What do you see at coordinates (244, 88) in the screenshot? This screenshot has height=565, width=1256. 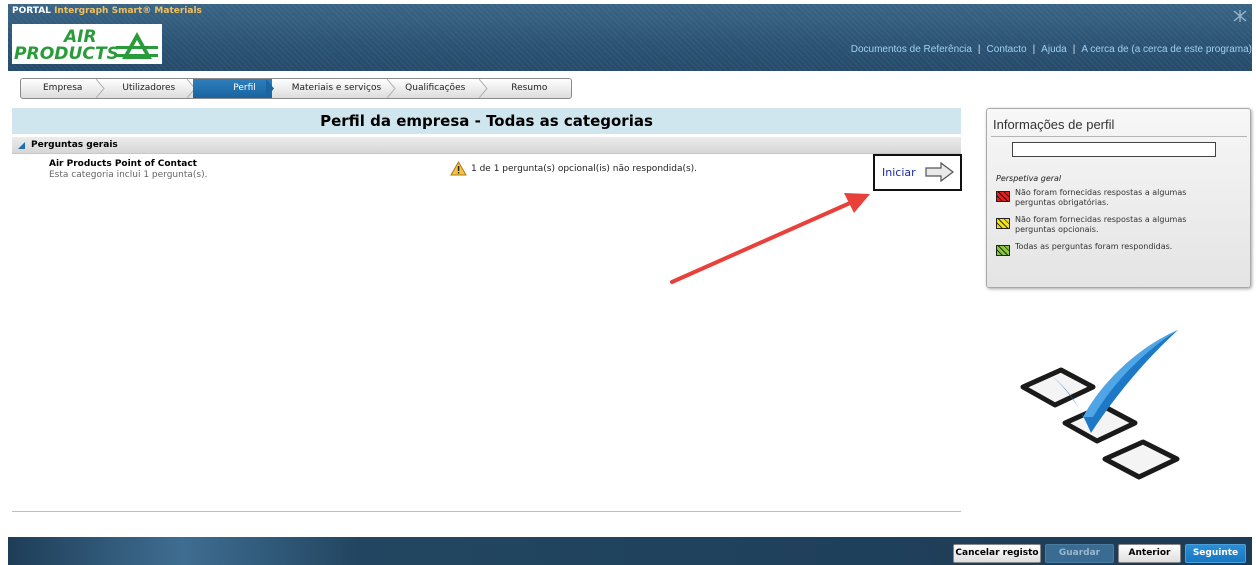 I see `tab-label: Perfil` at bounding box center [244, 88].